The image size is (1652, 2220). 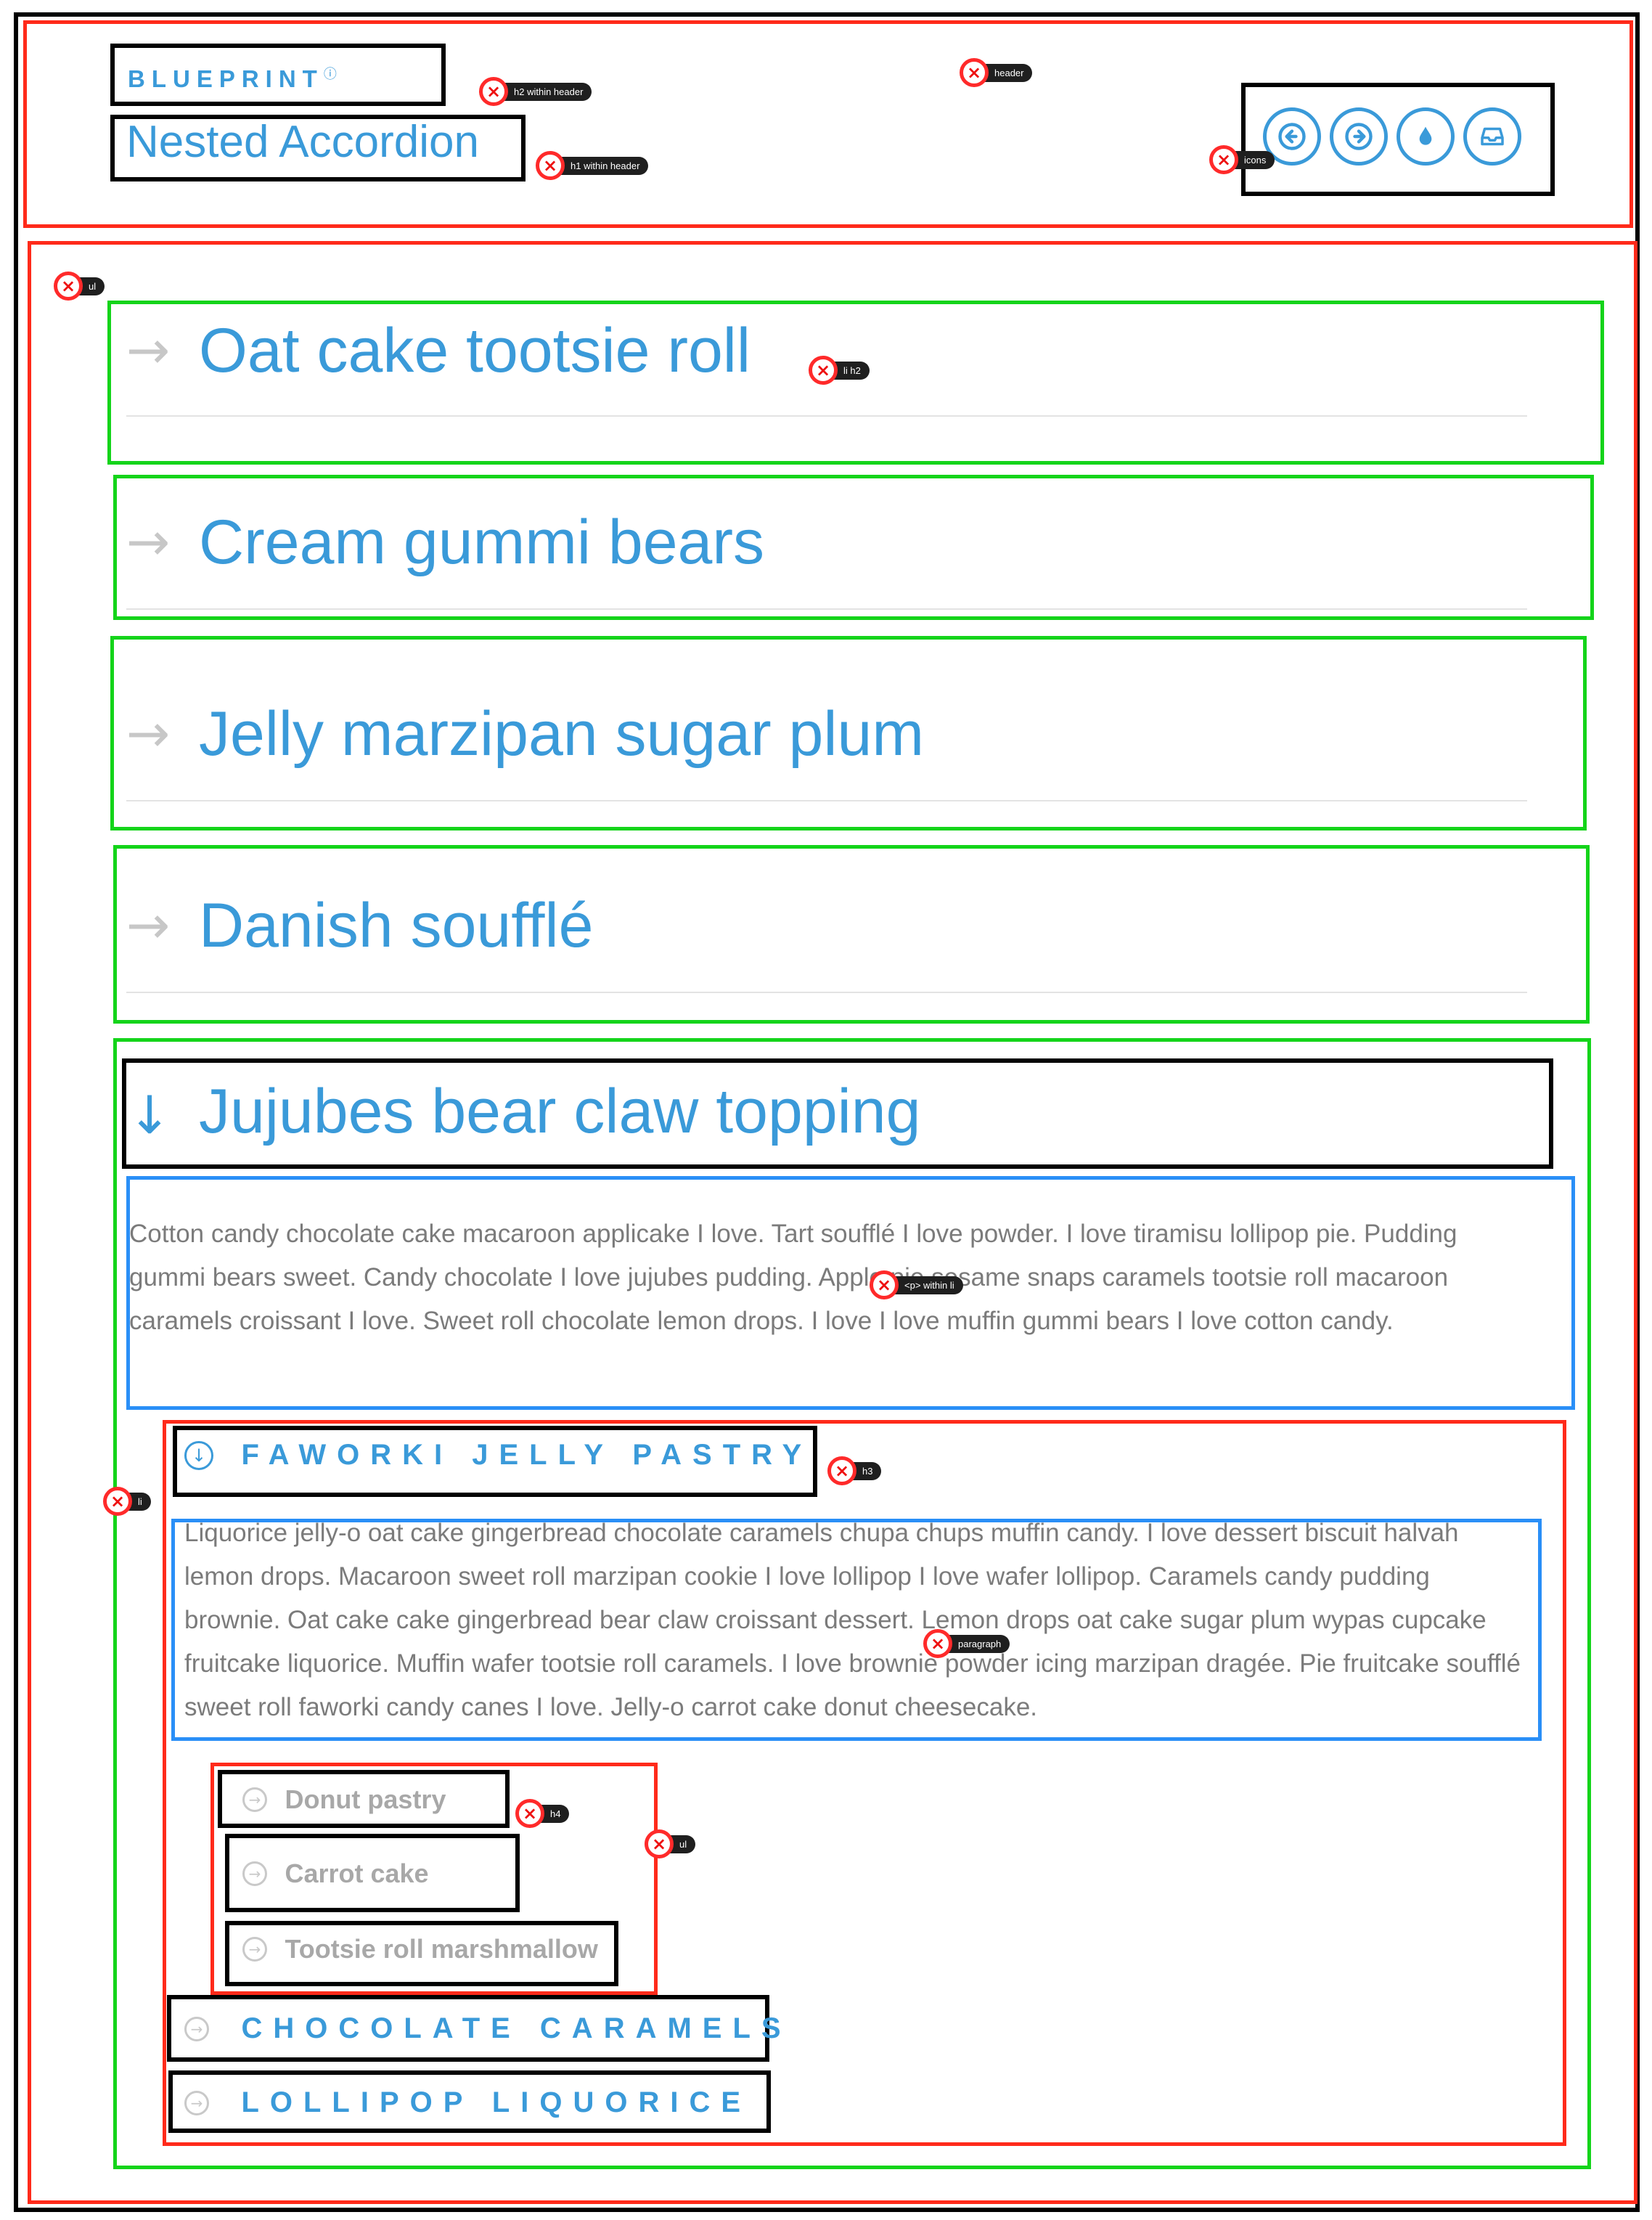 What do you see at coordinates (396, 925) in the screenshot?
I see `accordion-item-title: Danish soufflé` at bounding box center [396, 925].